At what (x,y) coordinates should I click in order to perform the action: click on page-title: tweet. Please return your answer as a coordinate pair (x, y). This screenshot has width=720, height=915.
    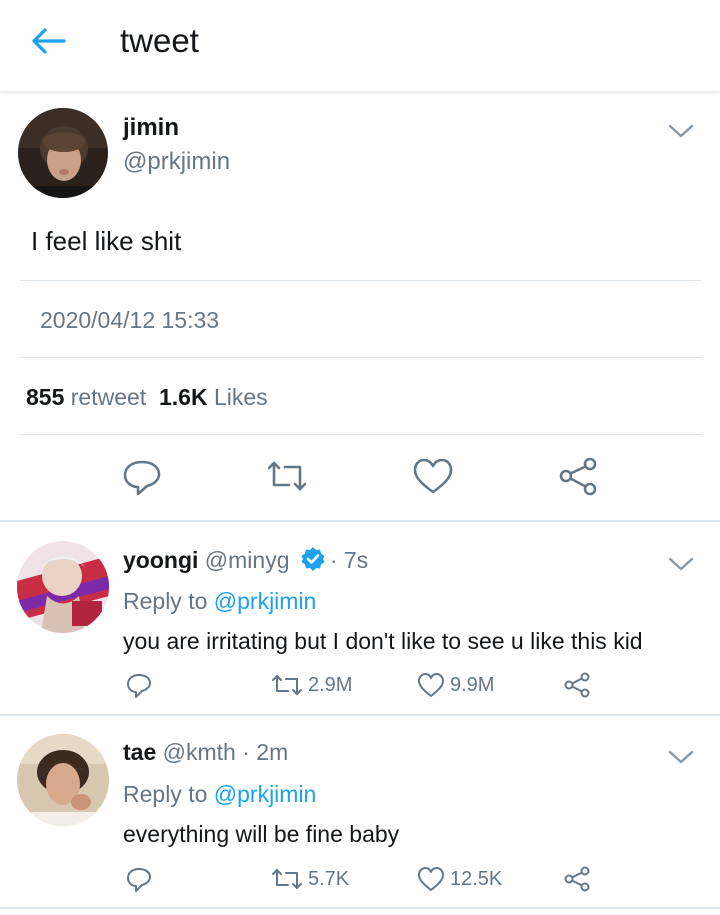
    Looking at the image, I should click on (159, 40).